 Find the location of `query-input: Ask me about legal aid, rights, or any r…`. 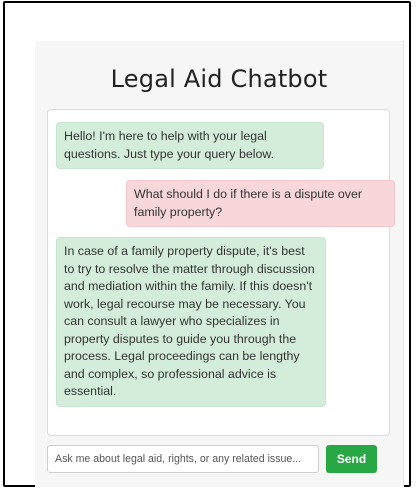

query-input: Ask me about legal aid, rights, or any r… is located at coordinates (183, 459).